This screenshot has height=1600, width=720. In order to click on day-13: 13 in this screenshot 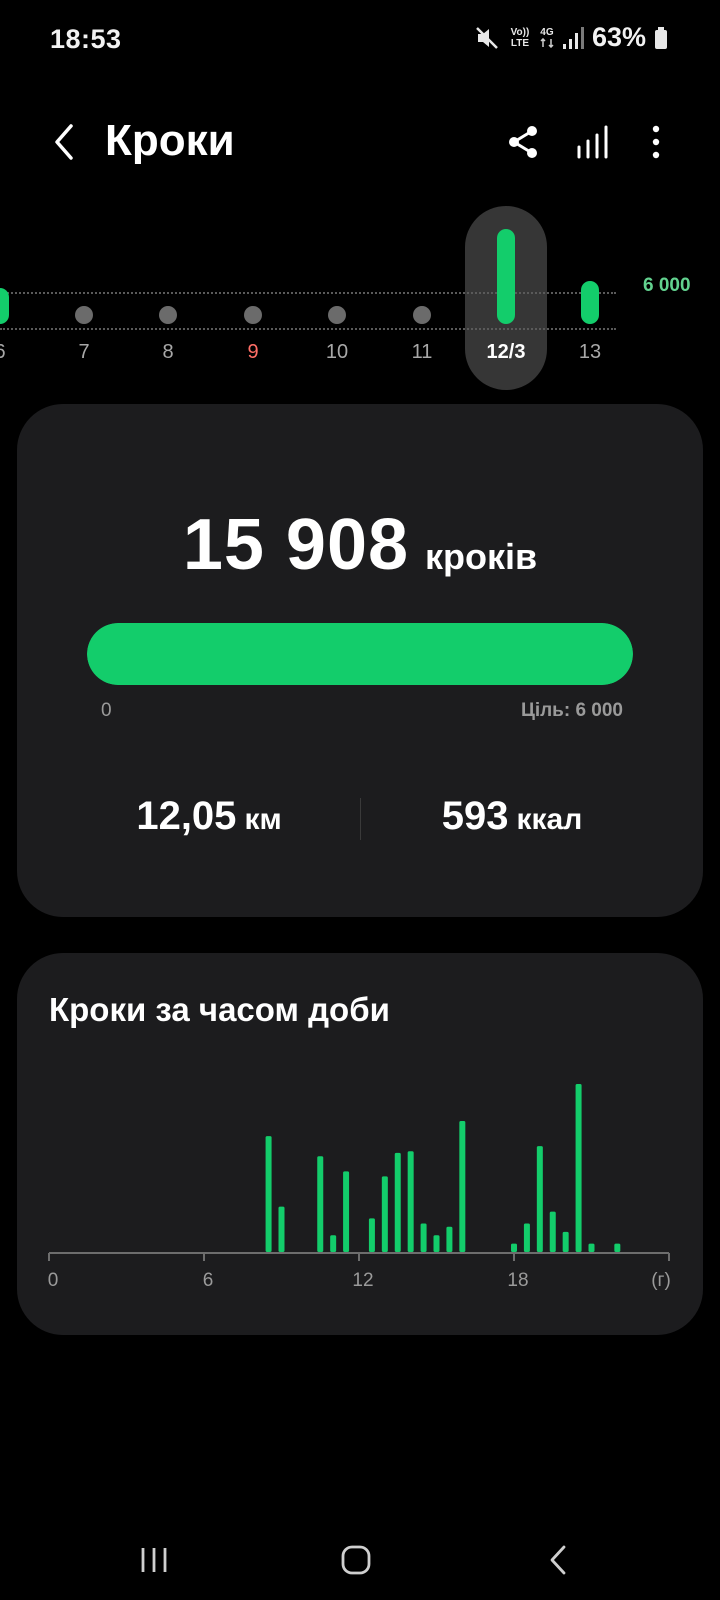, I will do `click(590, 295)`.